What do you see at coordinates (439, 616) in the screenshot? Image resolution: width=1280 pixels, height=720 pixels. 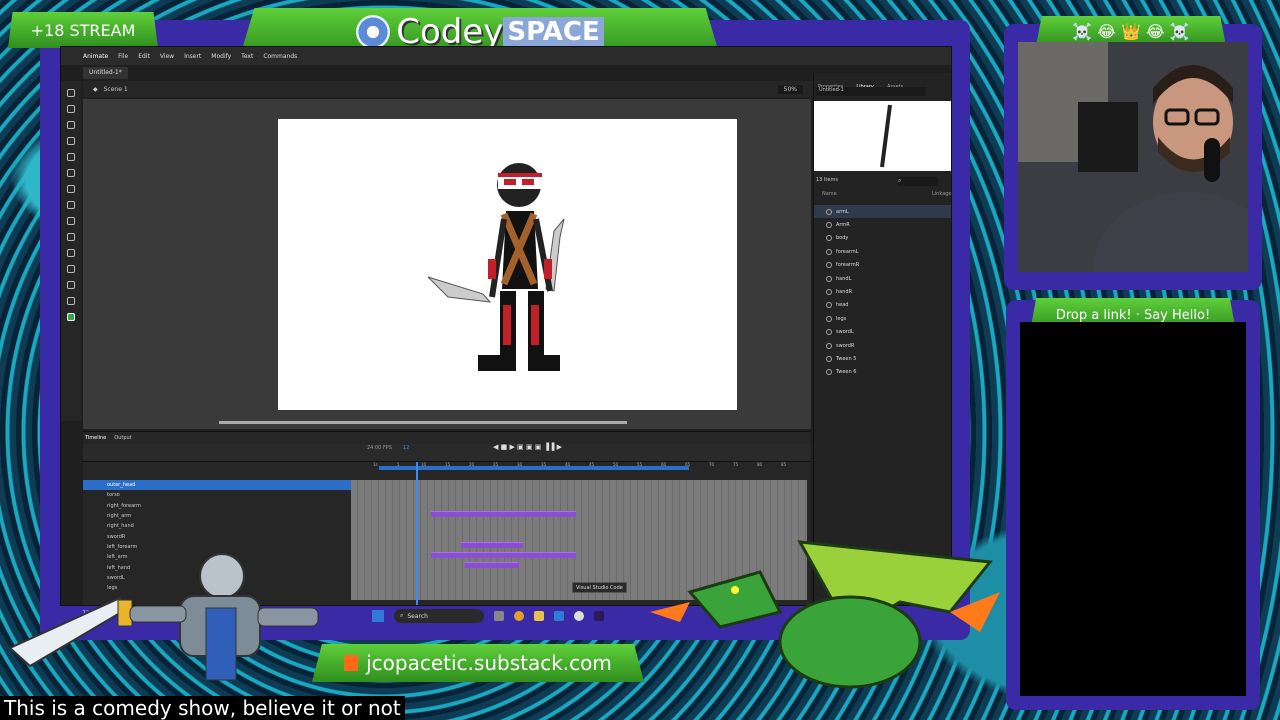 I see `taskbar-search: ⌕ Search` at bounding box center [439, 616].